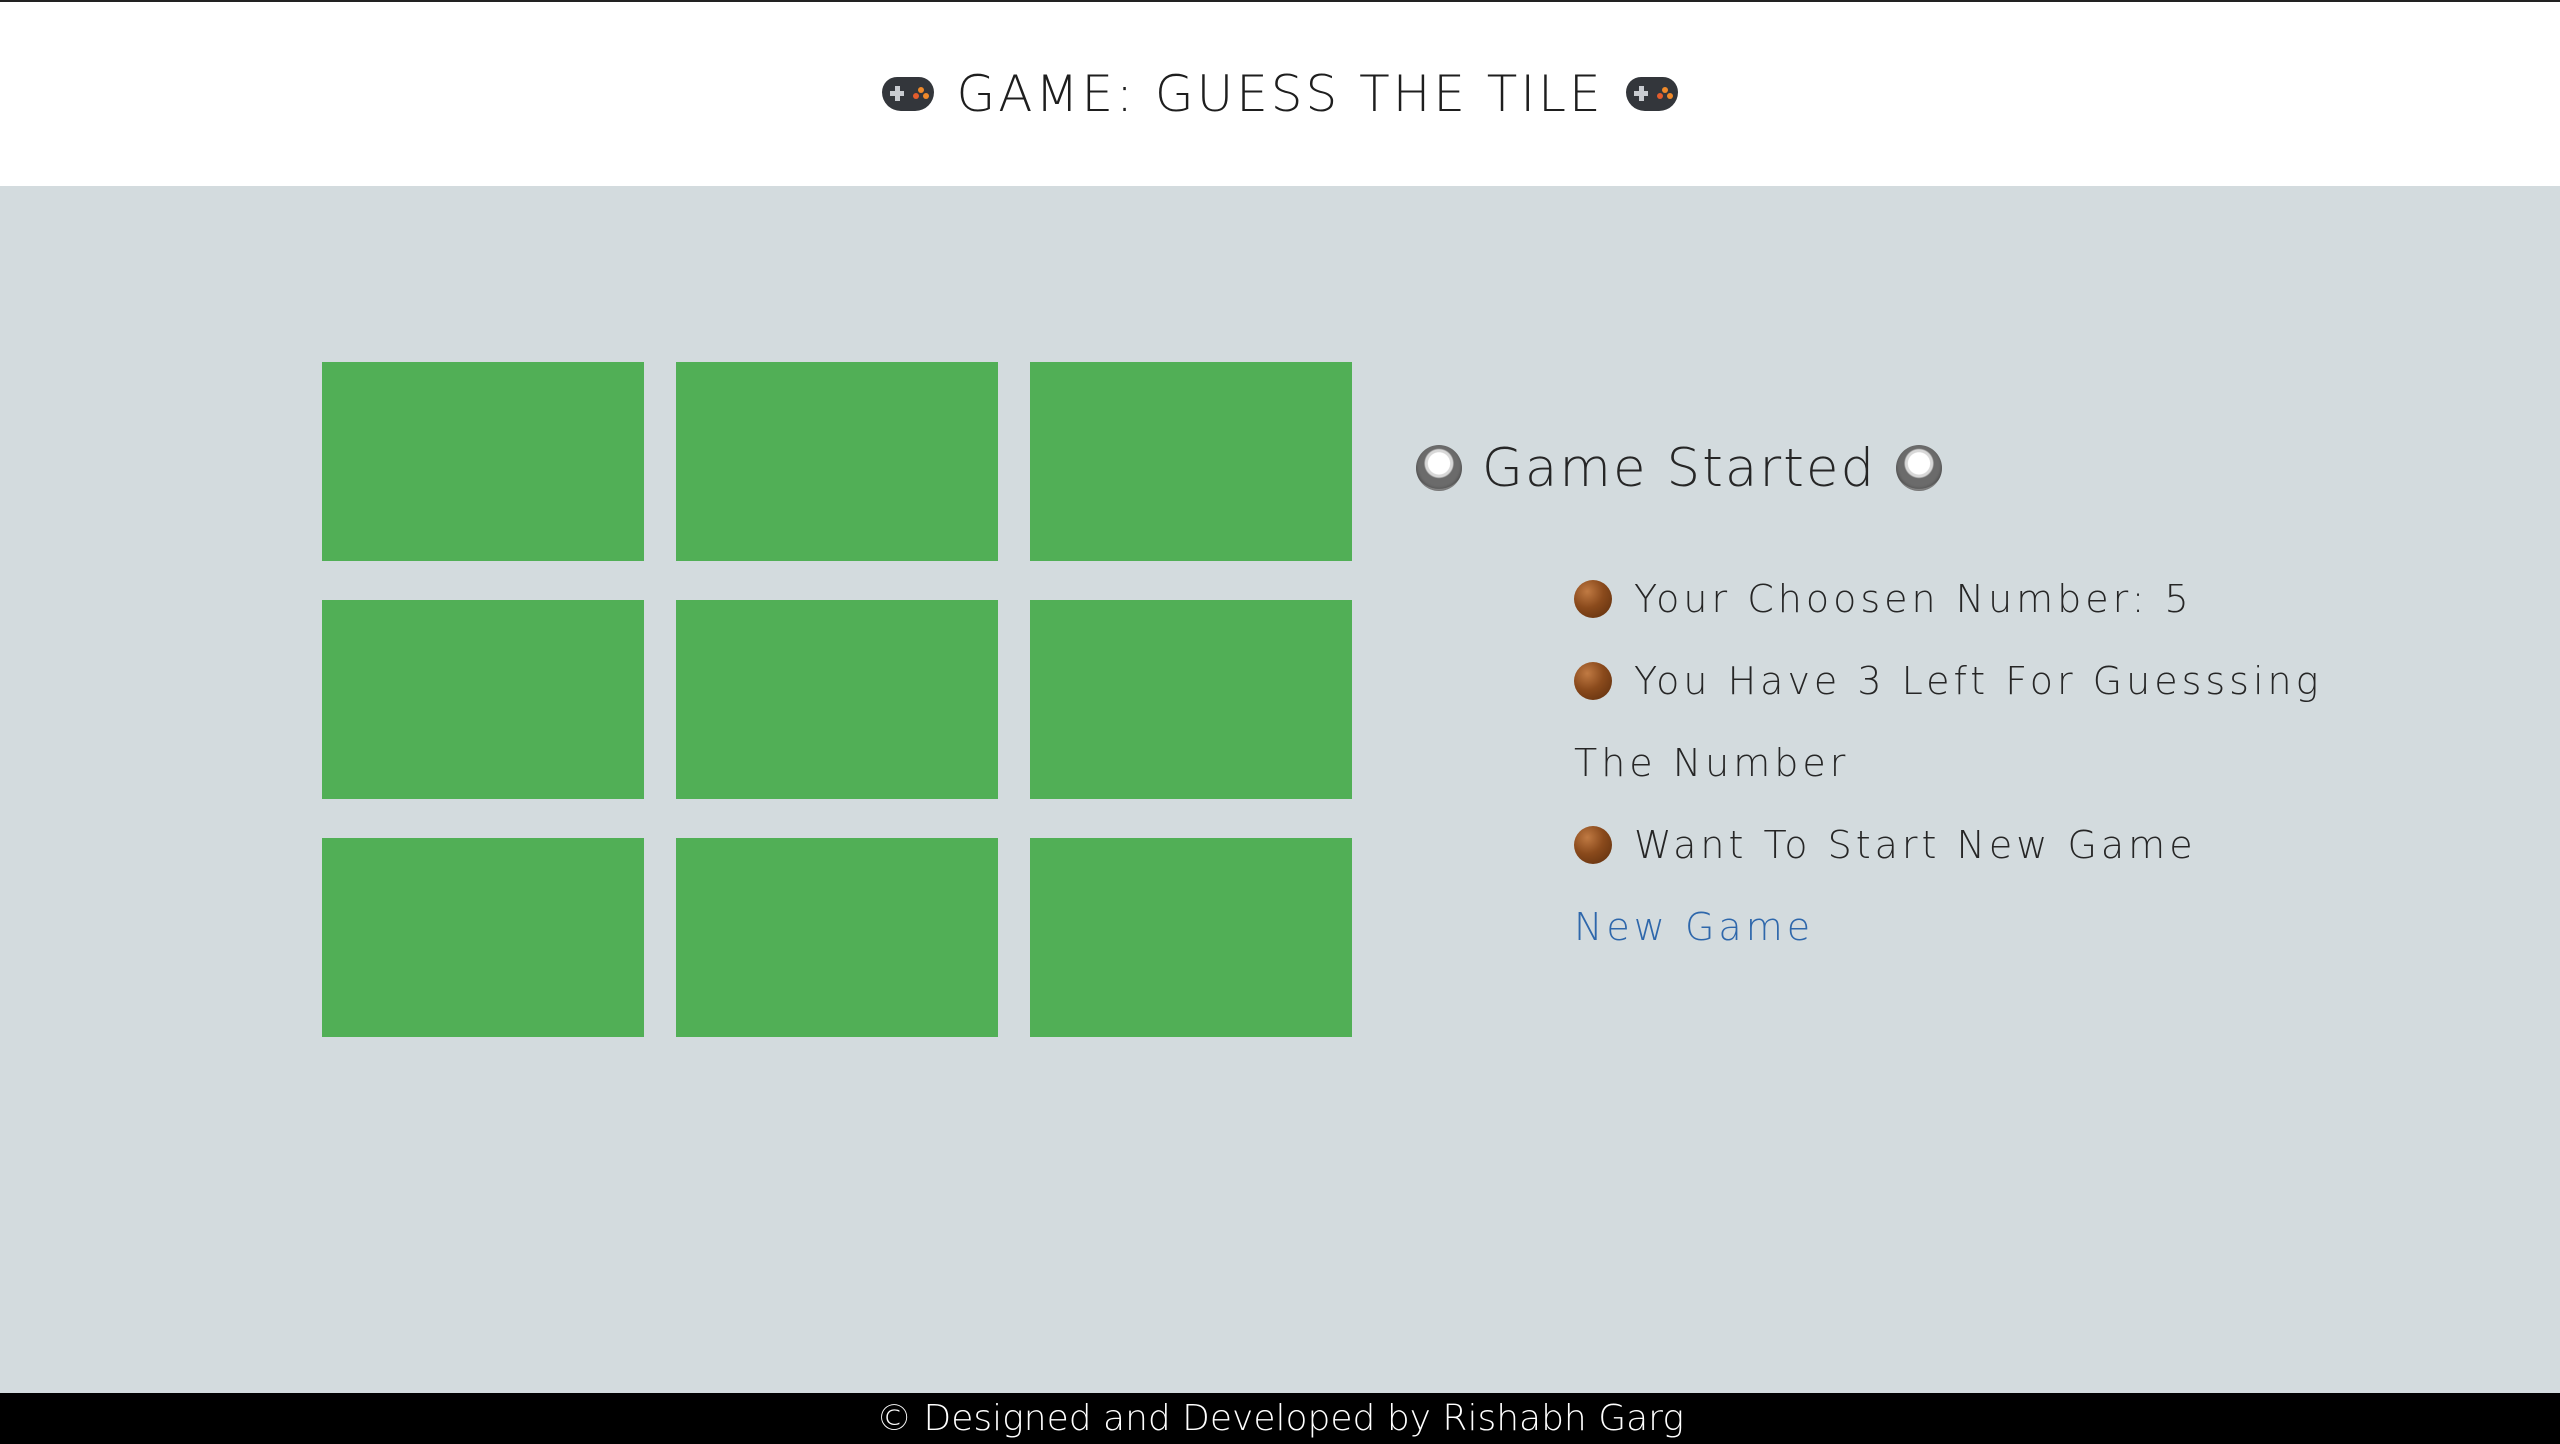 This screenshot has height=1444, width=2560. What do you see at coordinates (1913, 599) in the screenshot?
I see `chosen-number-text: Your Choosen Number: 5` at bounding box center [1913, 599].